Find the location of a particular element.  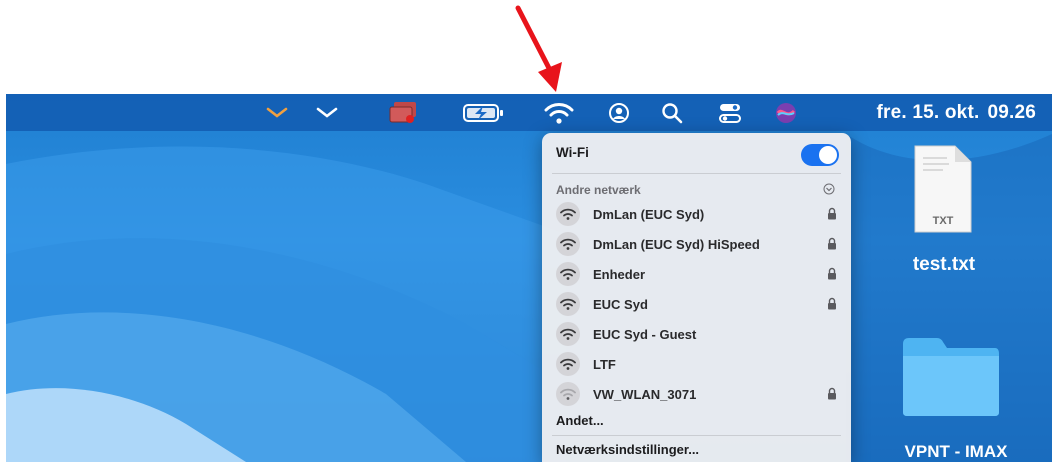

folder-icon is located at coordinates (951, 376).